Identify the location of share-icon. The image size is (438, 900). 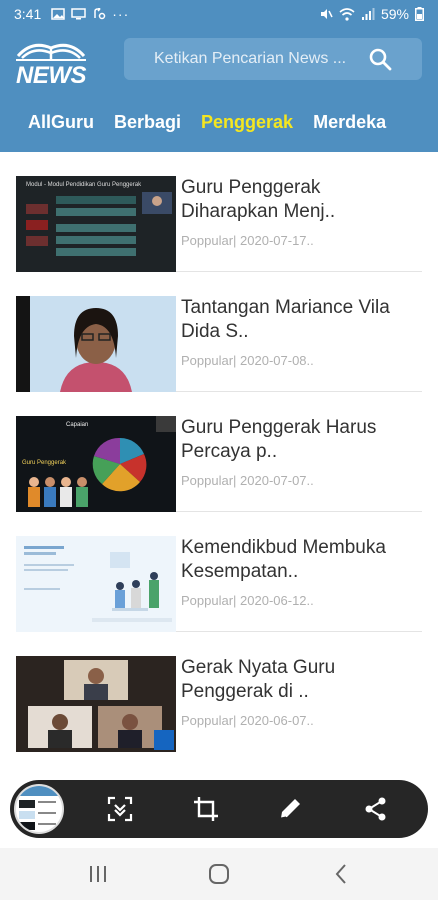
(376, 809).